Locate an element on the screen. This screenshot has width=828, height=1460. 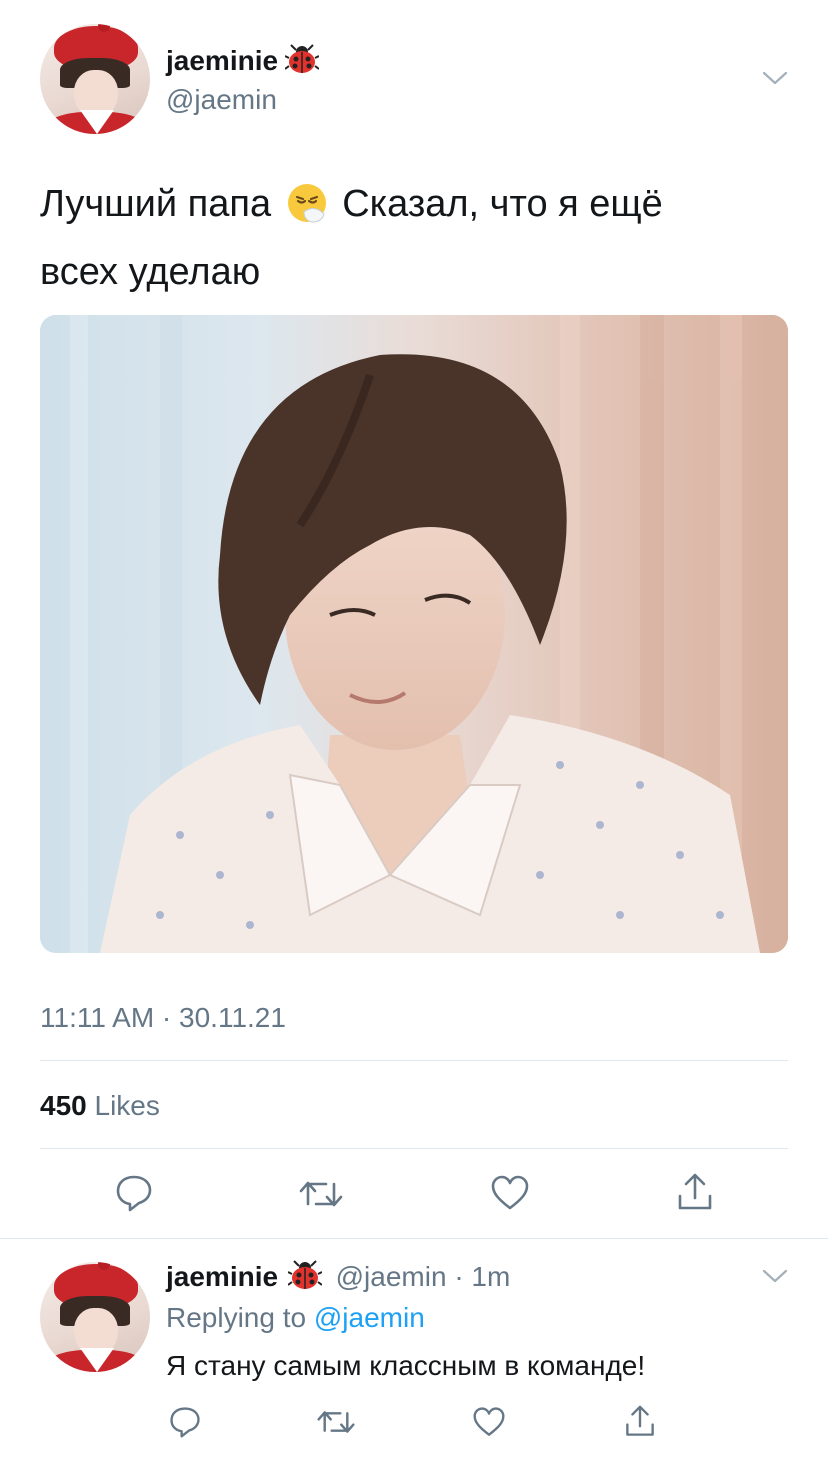
author-handle: @jaemin is located at coordinates (221, 100).